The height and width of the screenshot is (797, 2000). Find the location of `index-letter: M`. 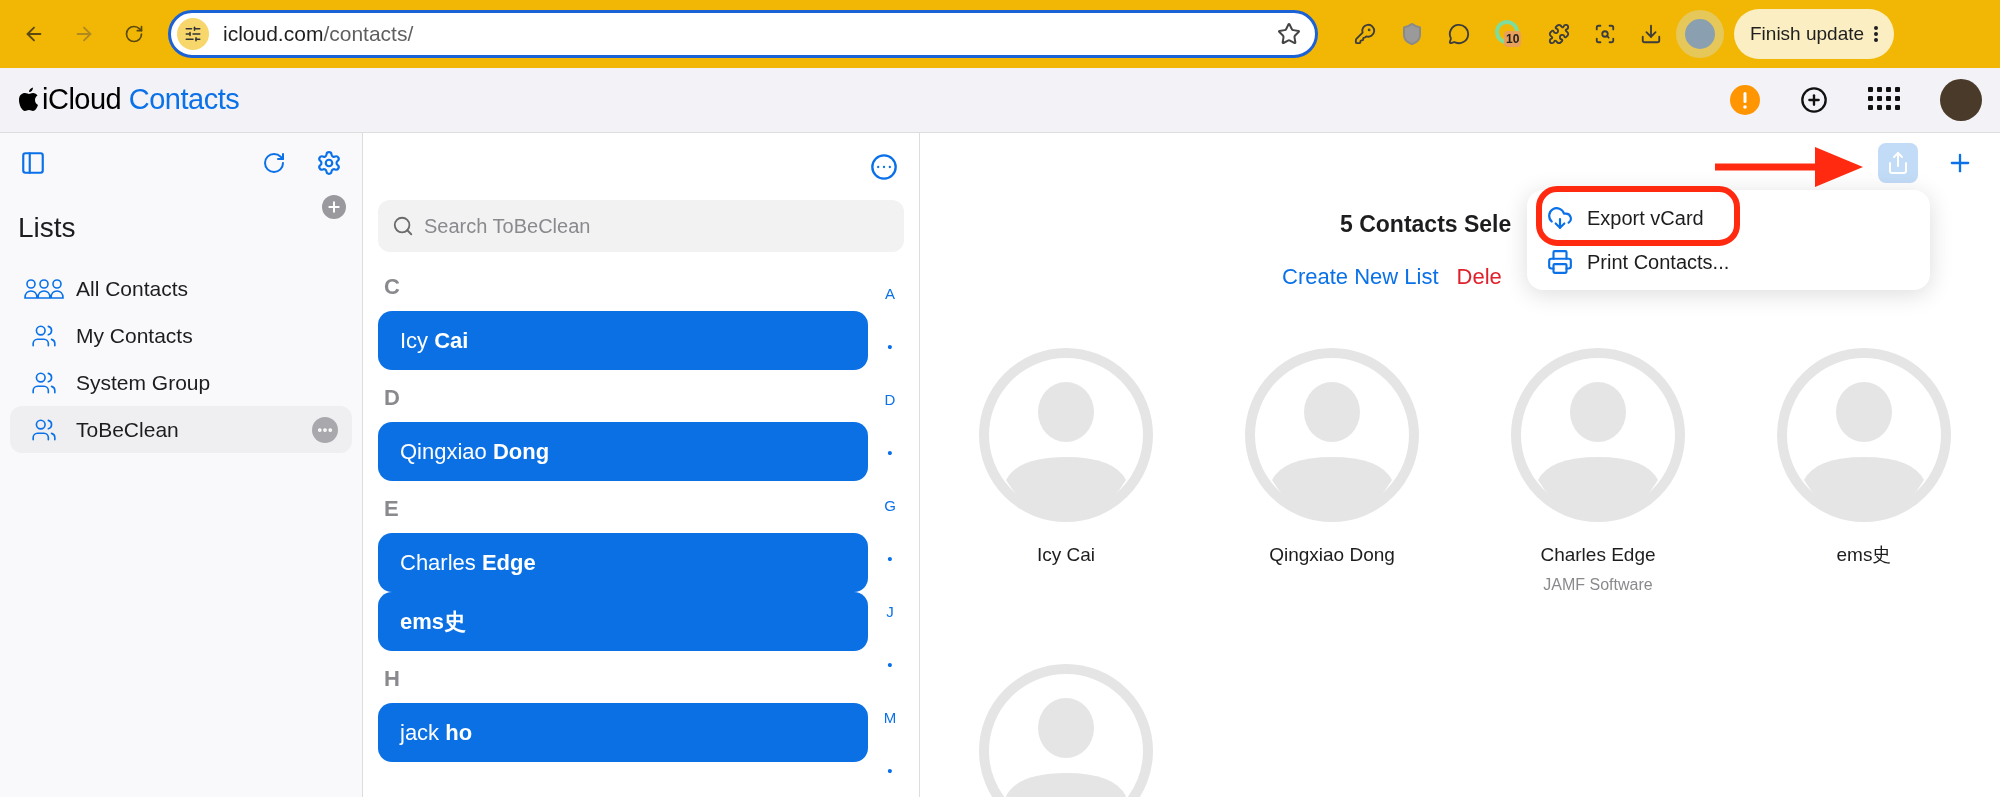

index-letter: M is located at coordinates (890, 717).